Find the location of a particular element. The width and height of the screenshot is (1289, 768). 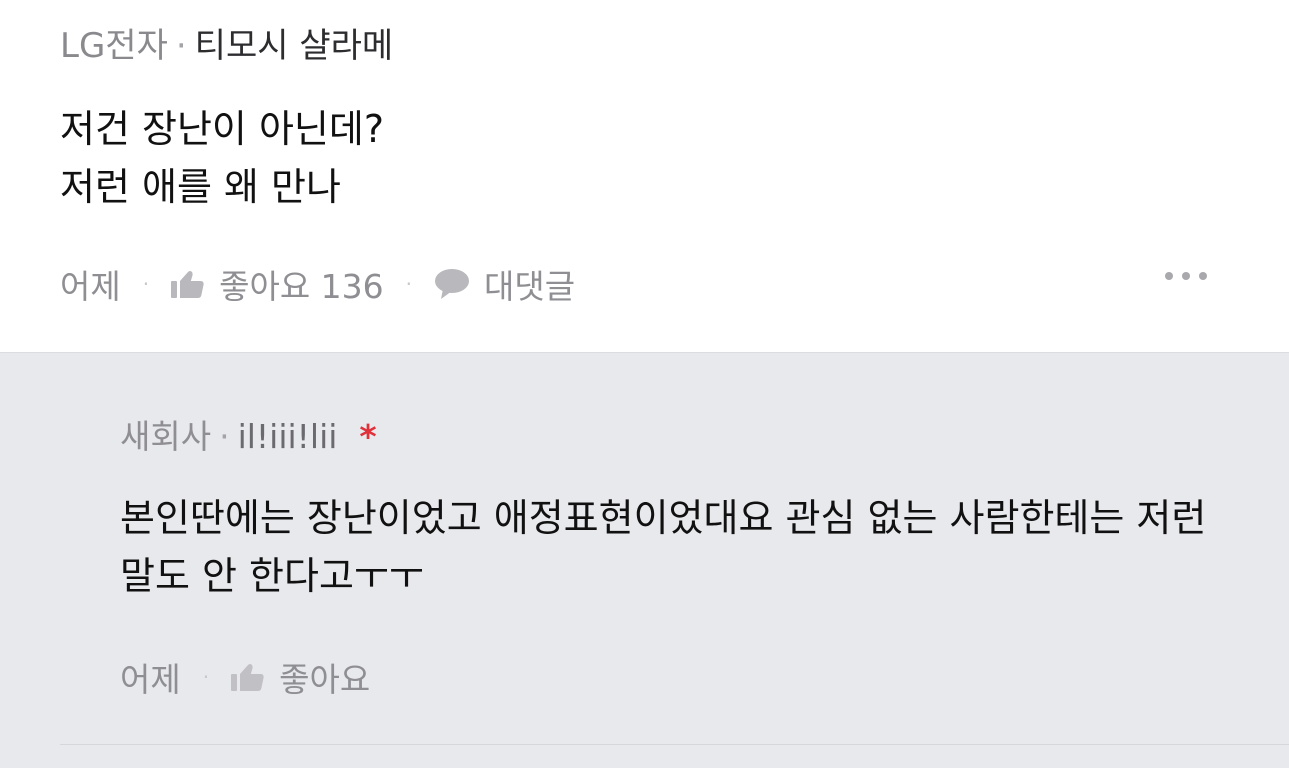

company-name: LG전자 is located at coordinates (114, 46).